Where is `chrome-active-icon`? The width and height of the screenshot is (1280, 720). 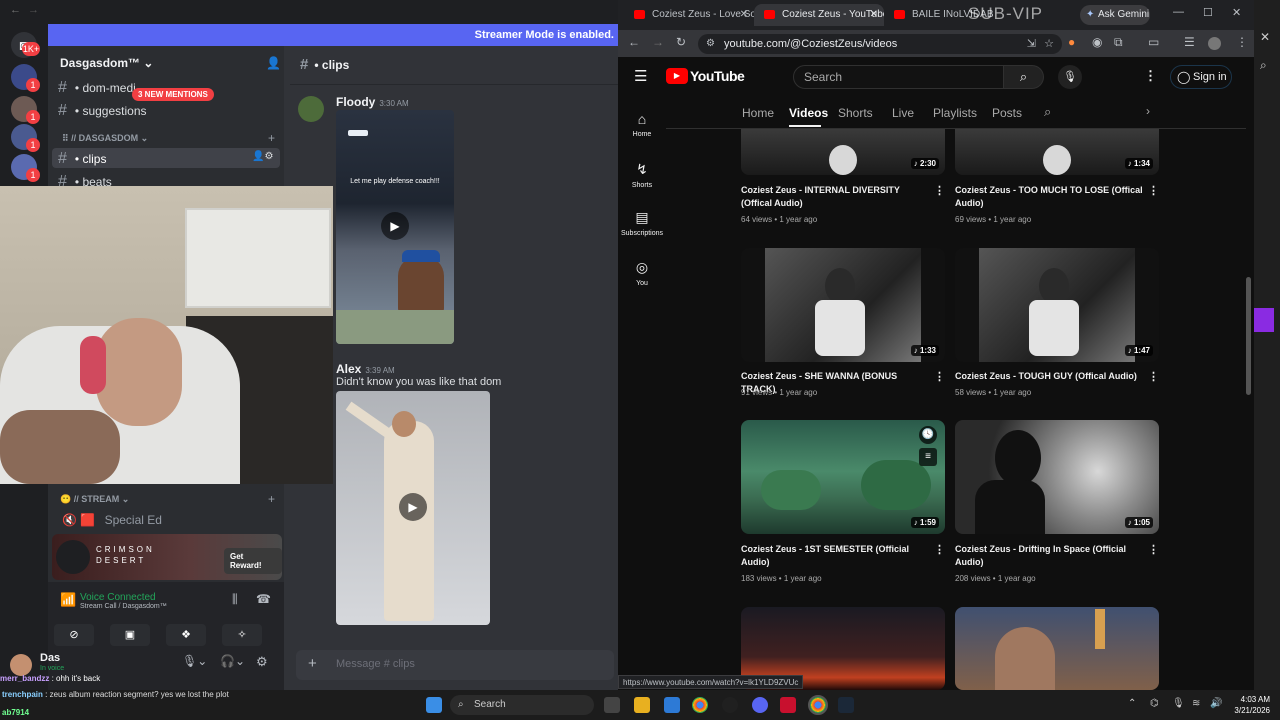
chrome-active-icon is located at coordinates (818, 705).